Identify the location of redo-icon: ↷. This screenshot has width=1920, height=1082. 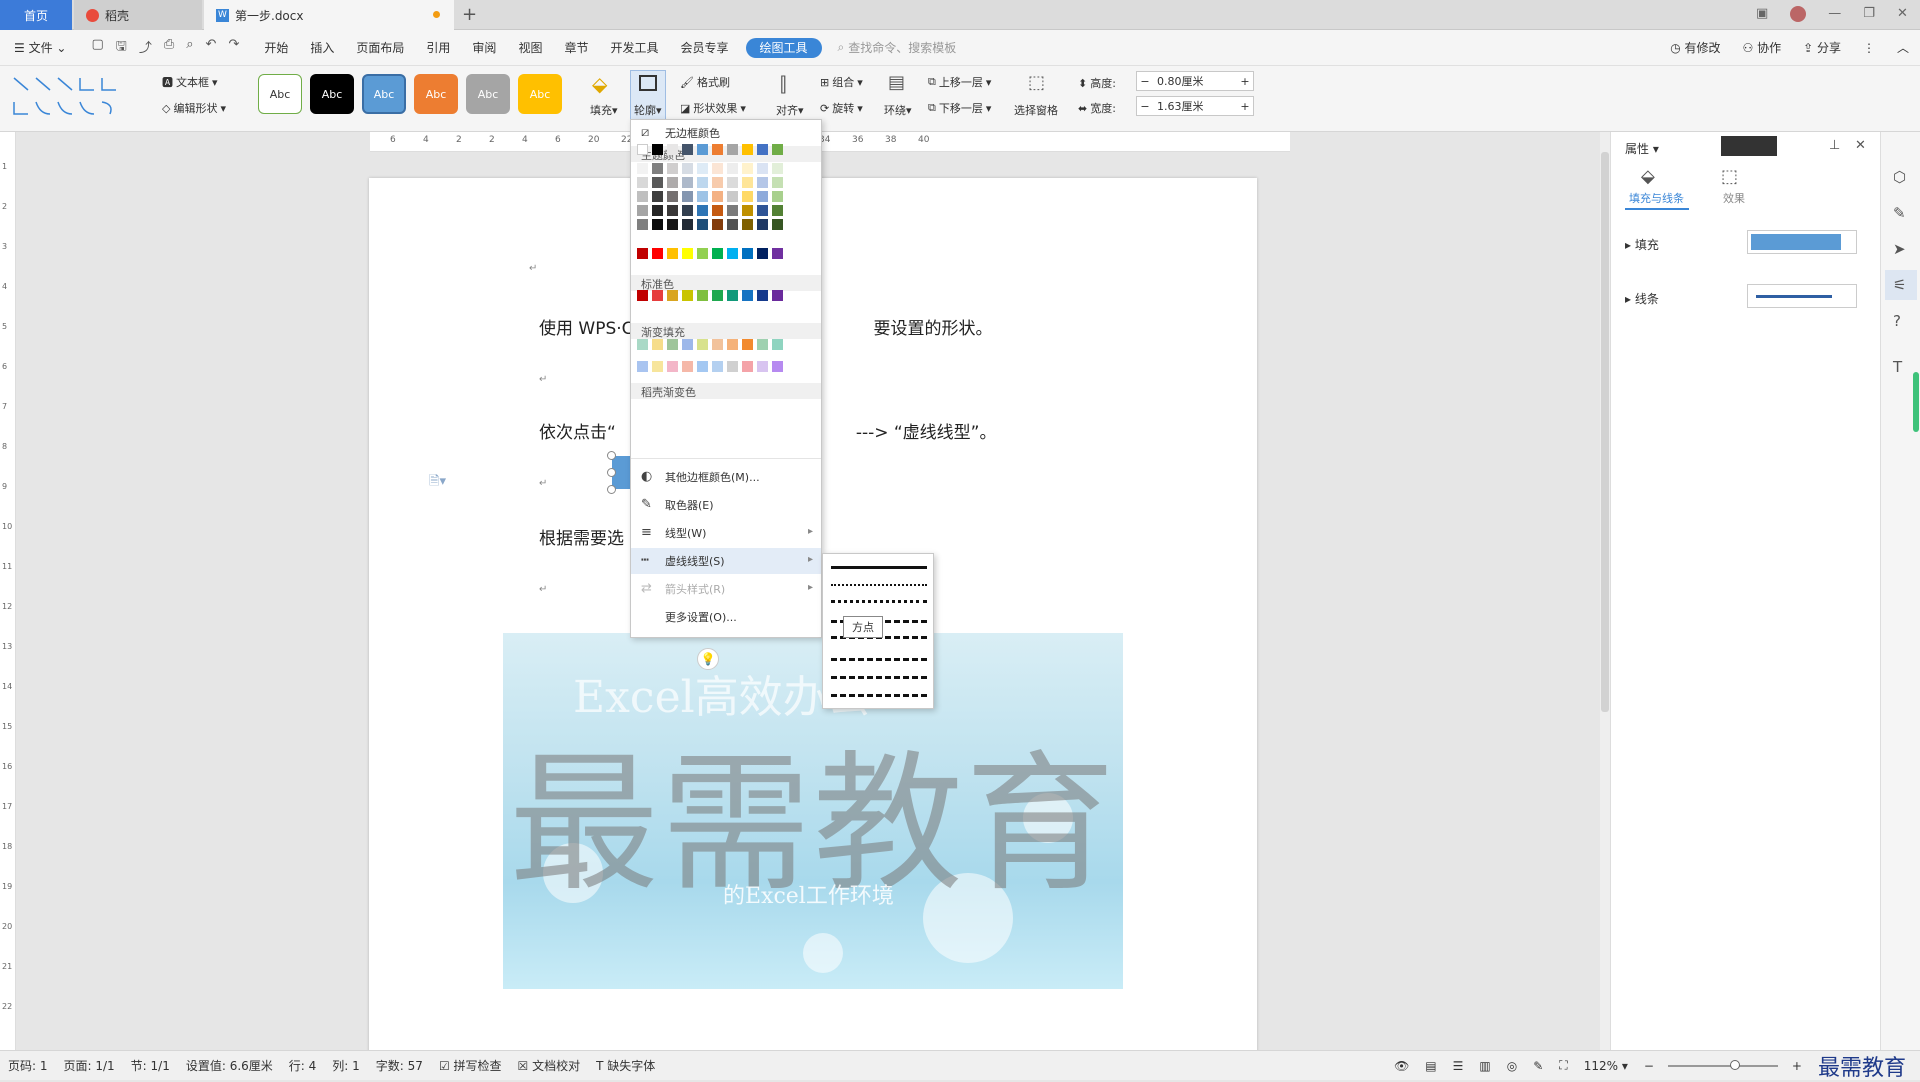
(233, 48).